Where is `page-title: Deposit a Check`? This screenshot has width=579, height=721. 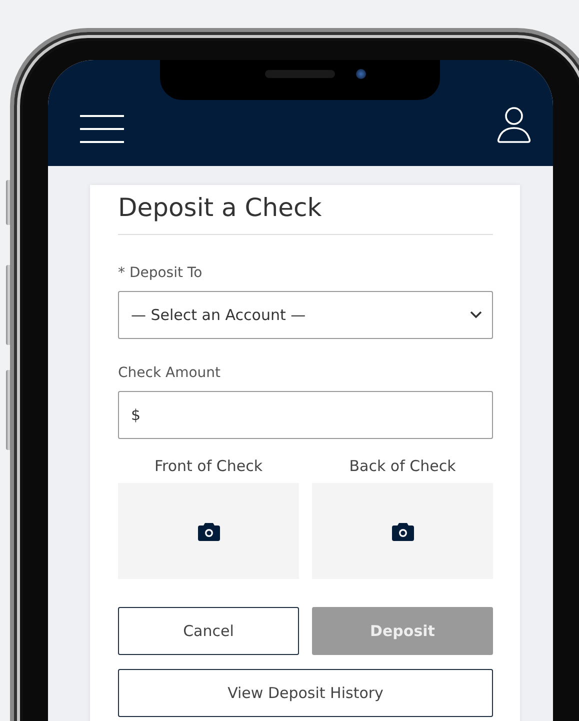 page-title: Deposit a Check is located at coordinates (305, 214).